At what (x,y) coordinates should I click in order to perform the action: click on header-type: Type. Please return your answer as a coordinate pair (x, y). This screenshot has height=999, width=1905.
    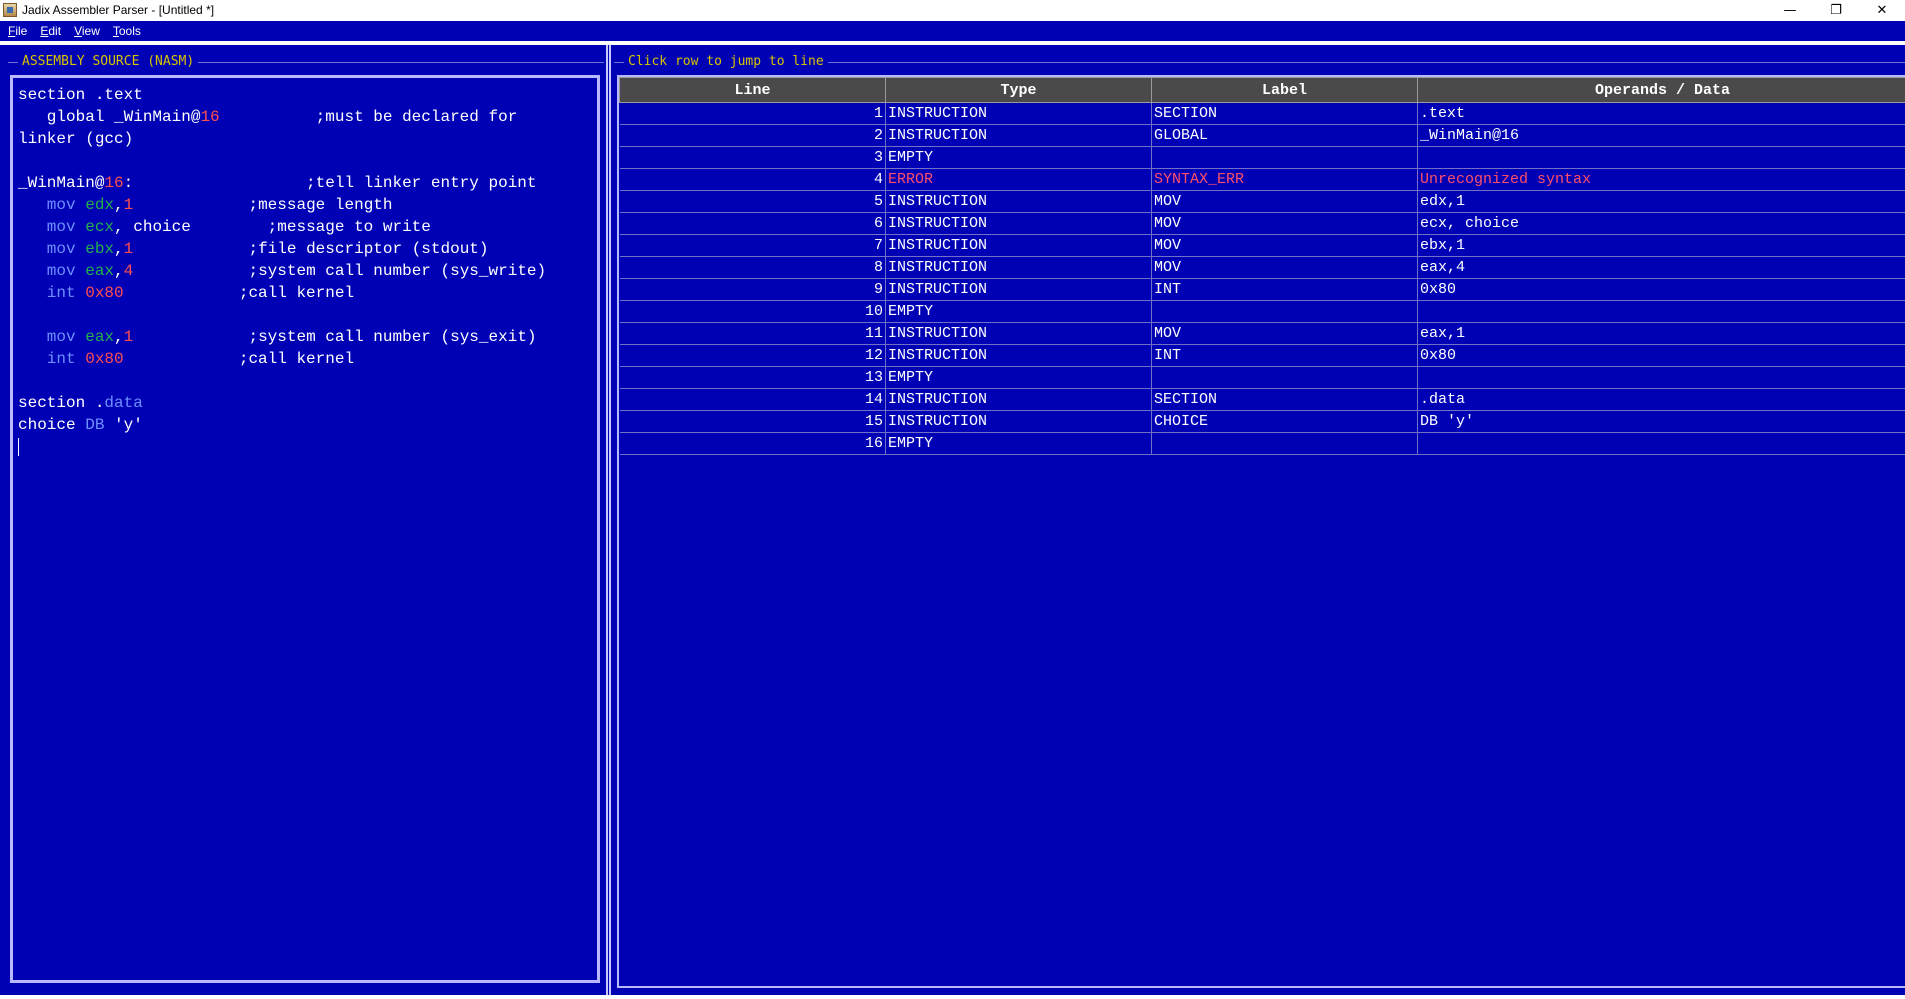
    Looking at the image, I should click on (1018, 90).